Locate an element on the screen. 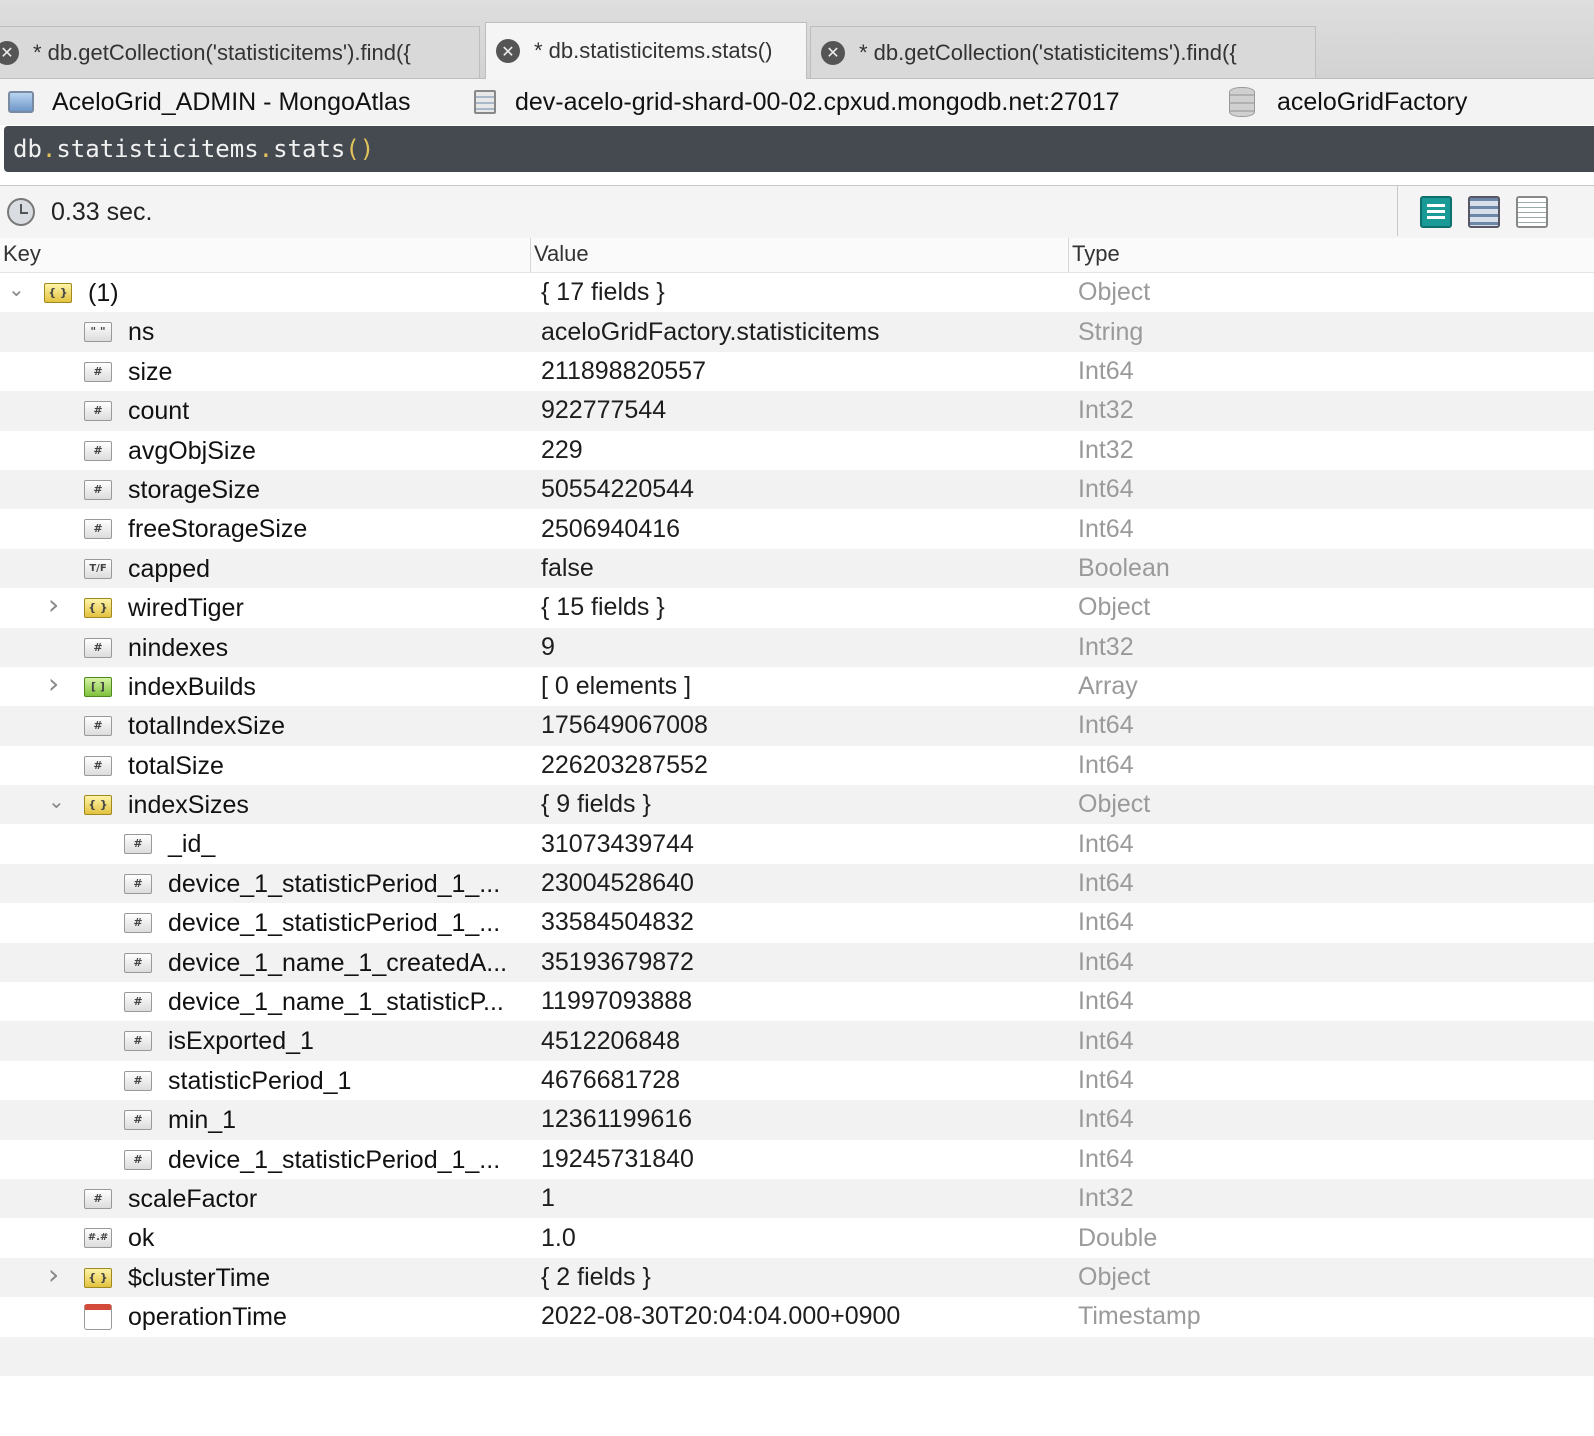 This screenshot has height=1436, width=1594. array-icon: [ ] is located at coordinates (98, 686).